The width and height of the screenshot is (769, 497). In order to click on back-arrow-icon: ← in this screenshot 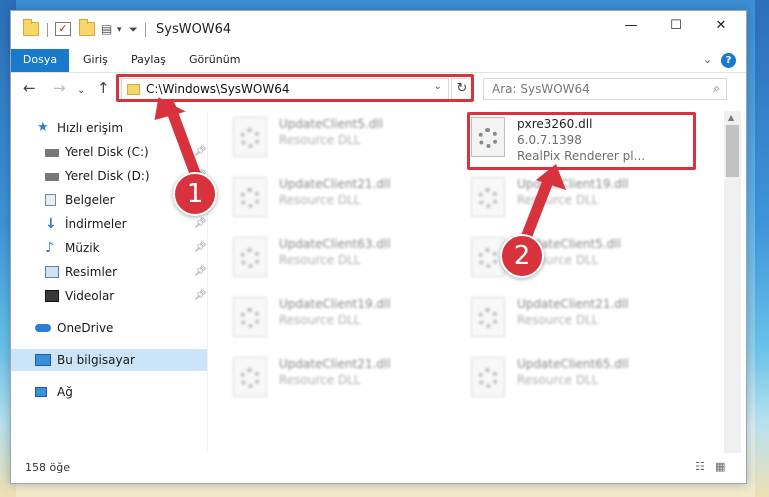, I will do `click(29, 88)`.